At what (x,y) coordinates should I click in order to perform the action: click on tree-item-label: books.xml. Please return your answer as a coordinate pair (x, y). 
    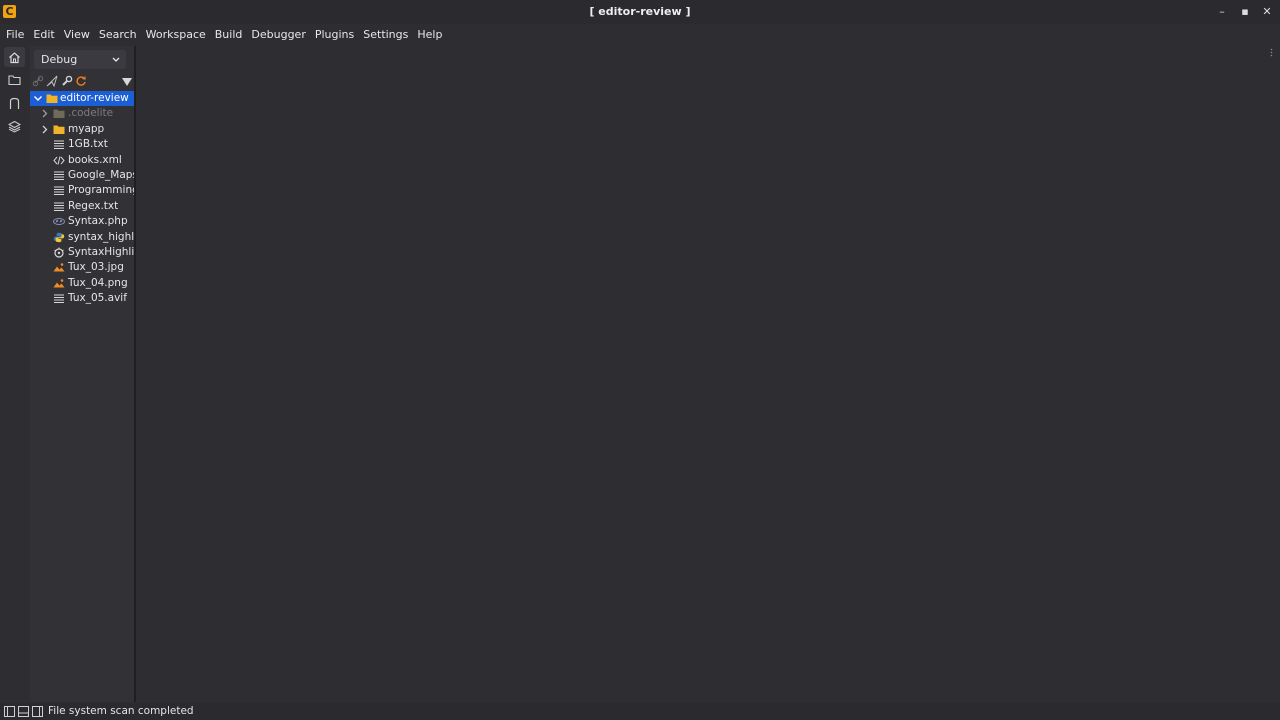
    Looking at the image, I should click on (95, 159).